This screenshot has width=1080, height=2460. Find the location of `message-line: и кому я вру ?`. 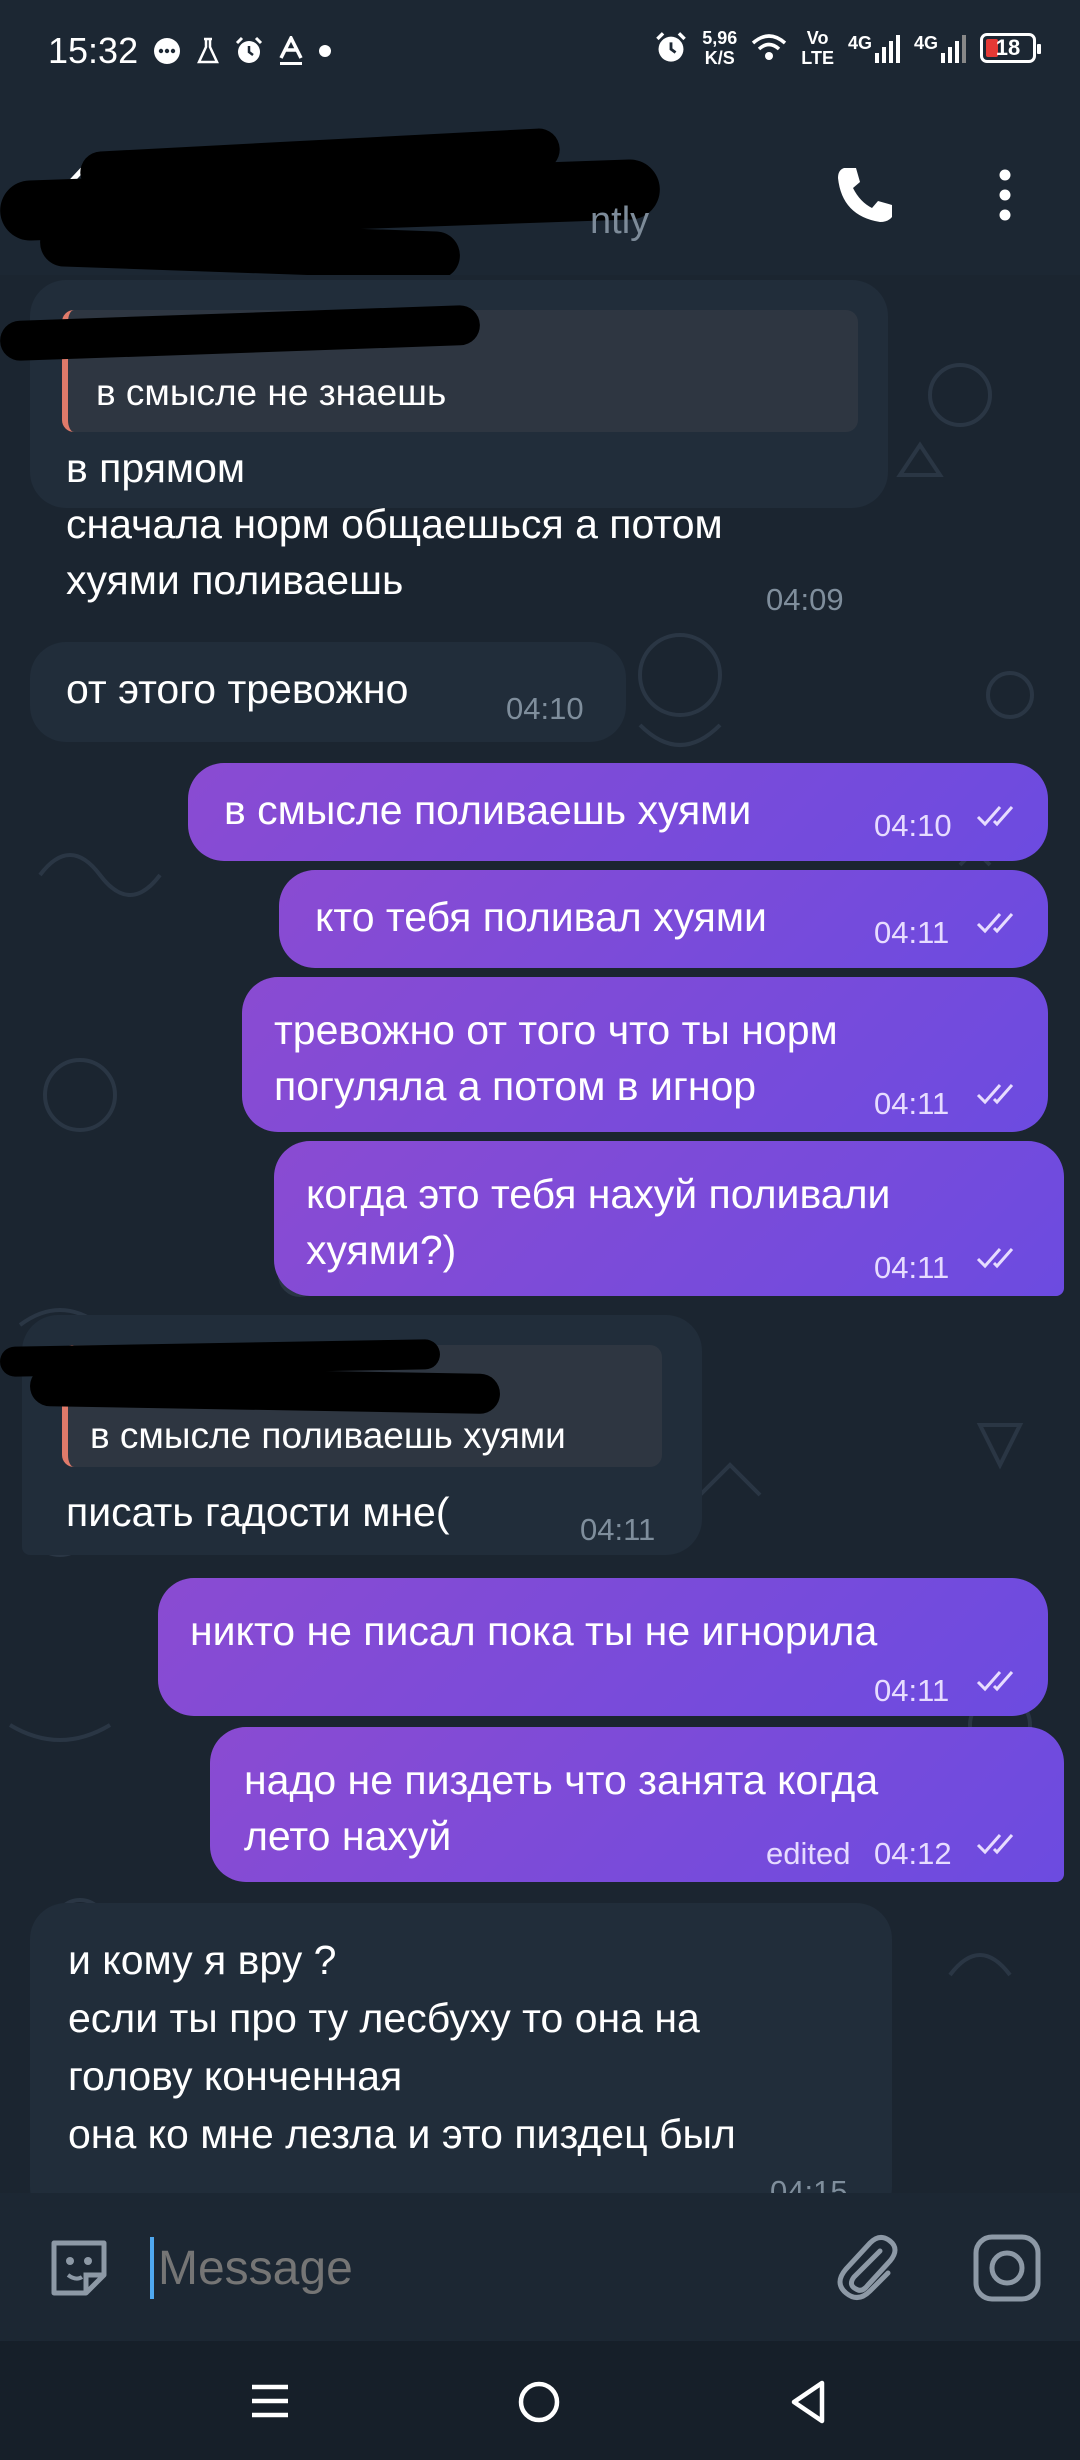

message-line: и кому я вру ? is located at coordinates (202, 1960).